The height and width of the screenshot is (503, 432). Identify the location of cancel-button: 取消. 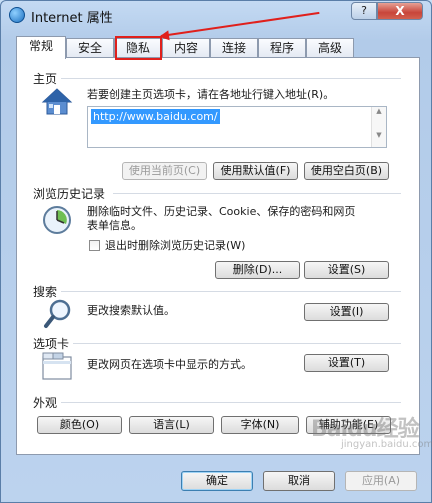
(299, 481).